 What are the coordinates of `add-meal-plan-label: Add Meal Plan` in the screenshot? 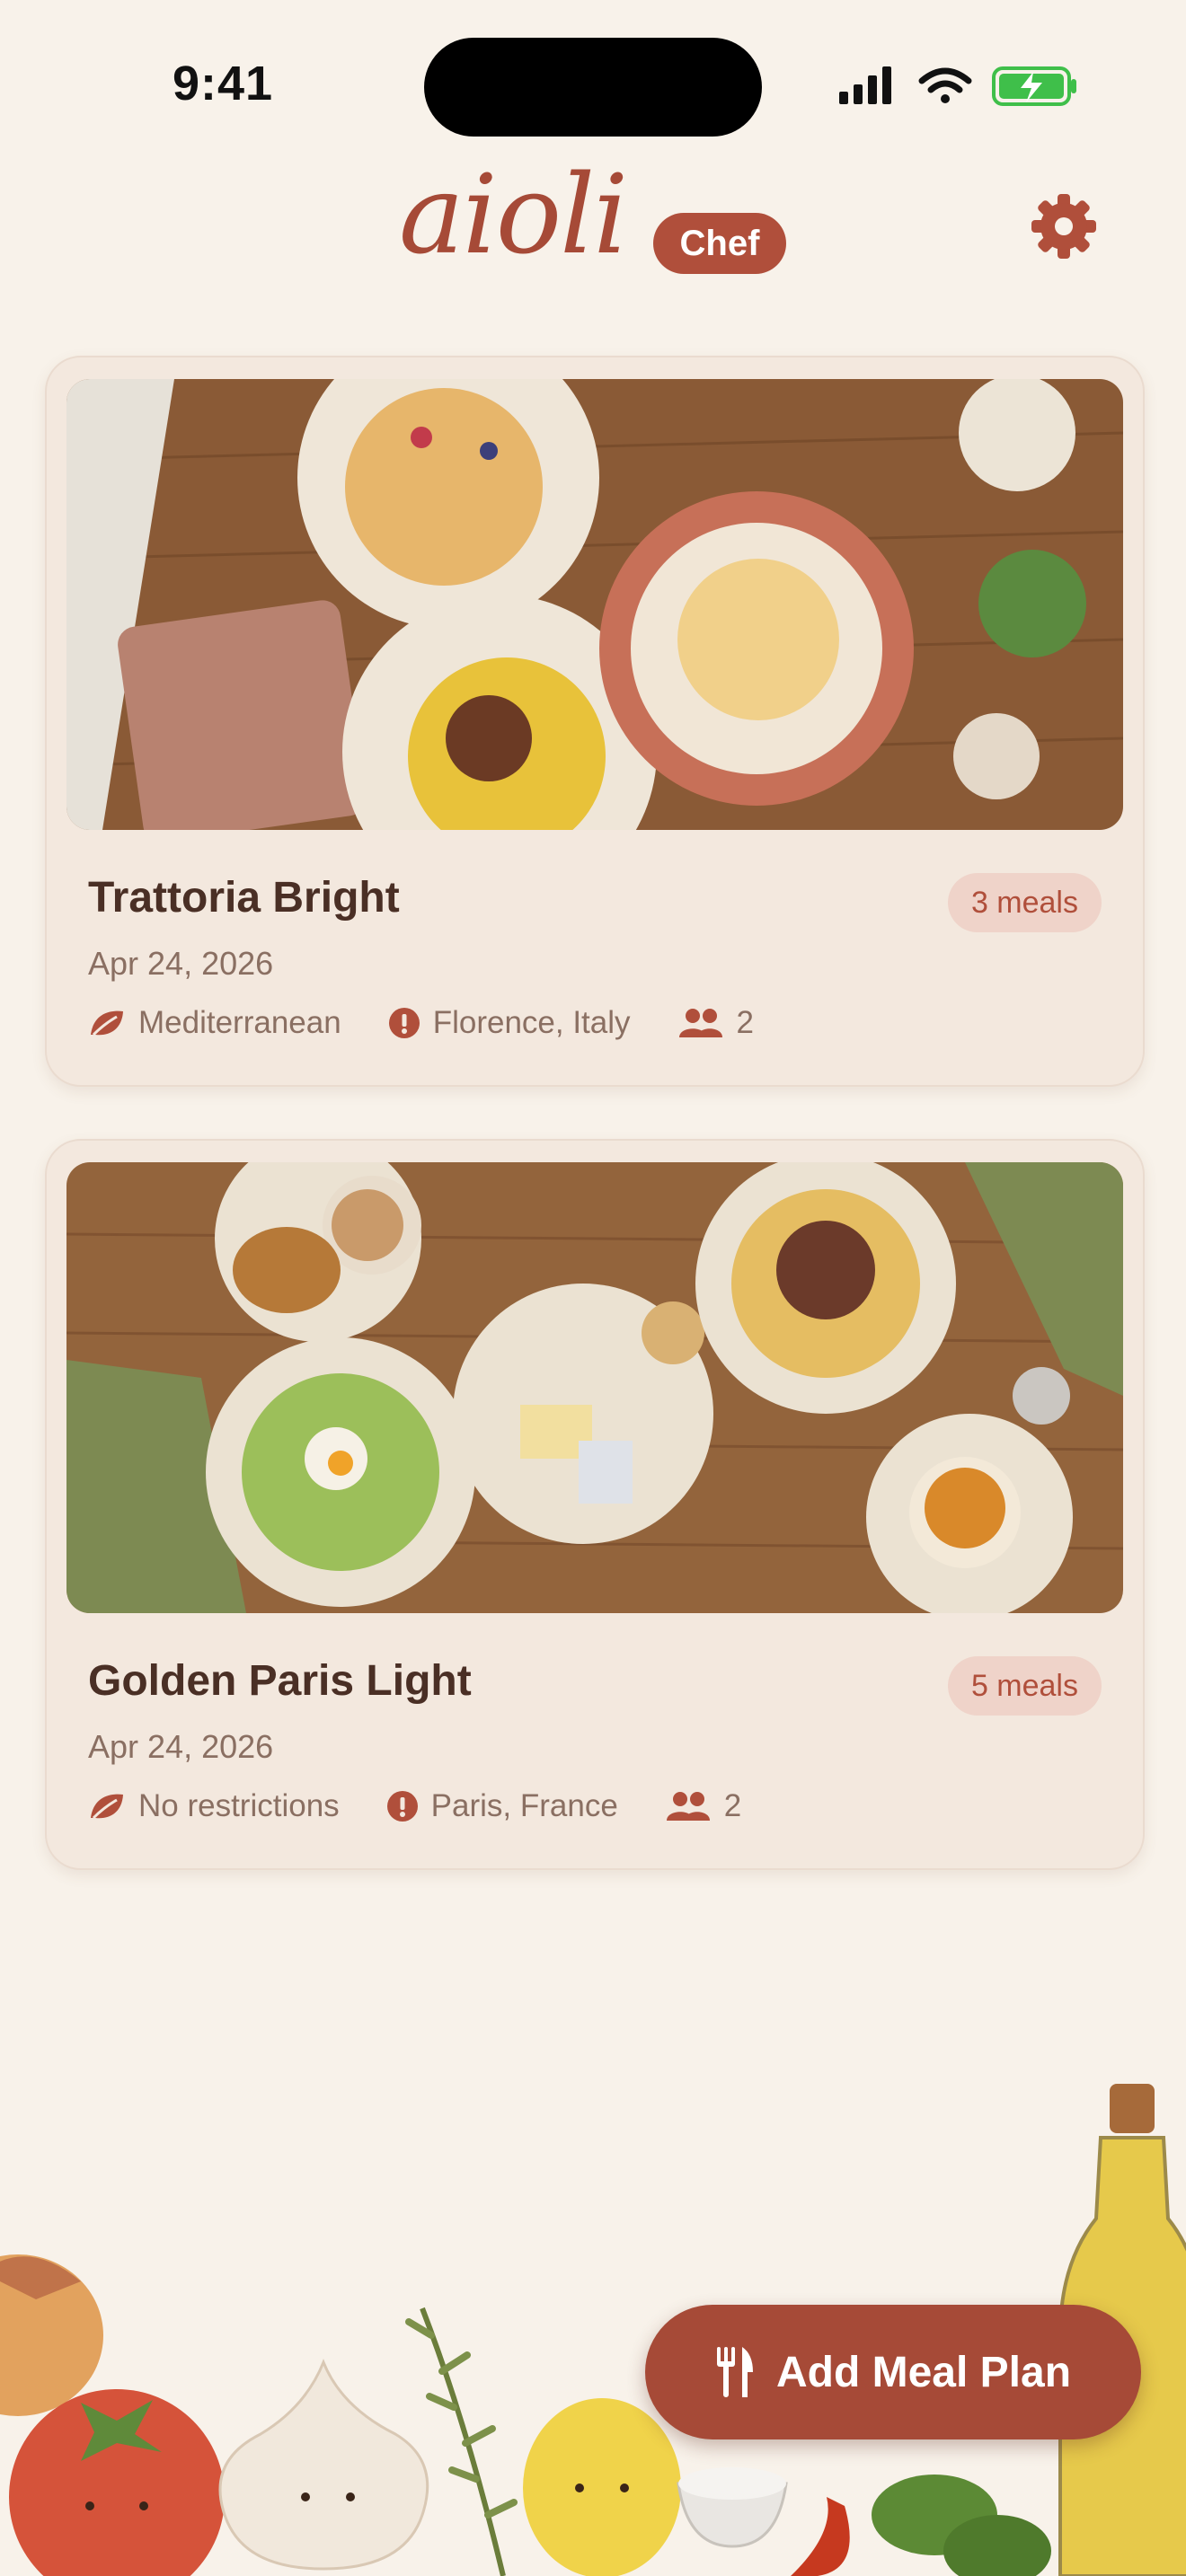 It's located at (923, 2372).